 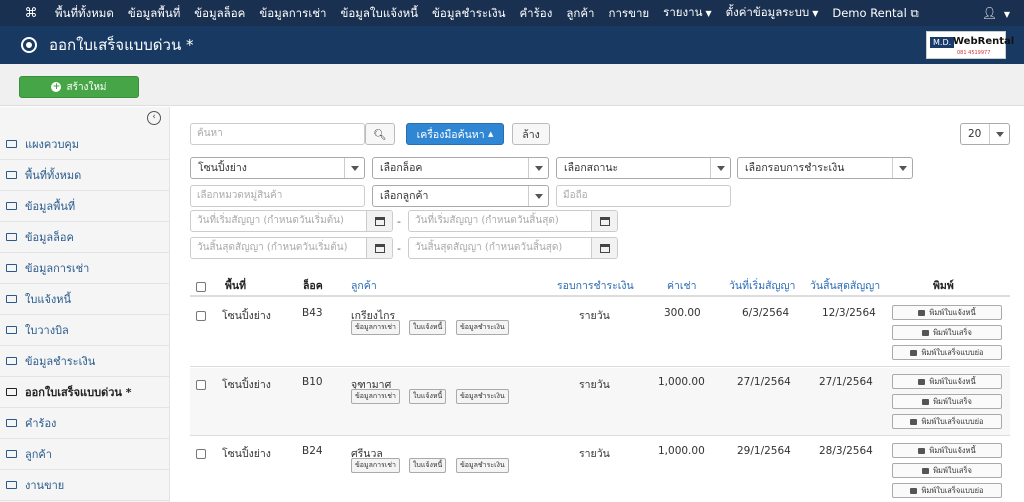 I want to click on zone-select: โซนปิ้งย่าง, so click(x=277, y=168).